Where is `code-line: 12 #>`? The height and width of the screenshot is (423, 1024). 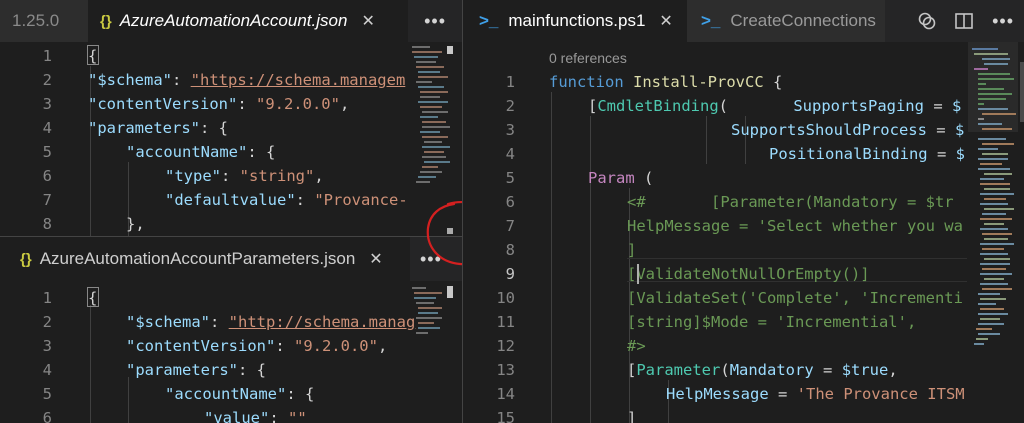
code-line: 12 #> is located at coordinates (571, 346).